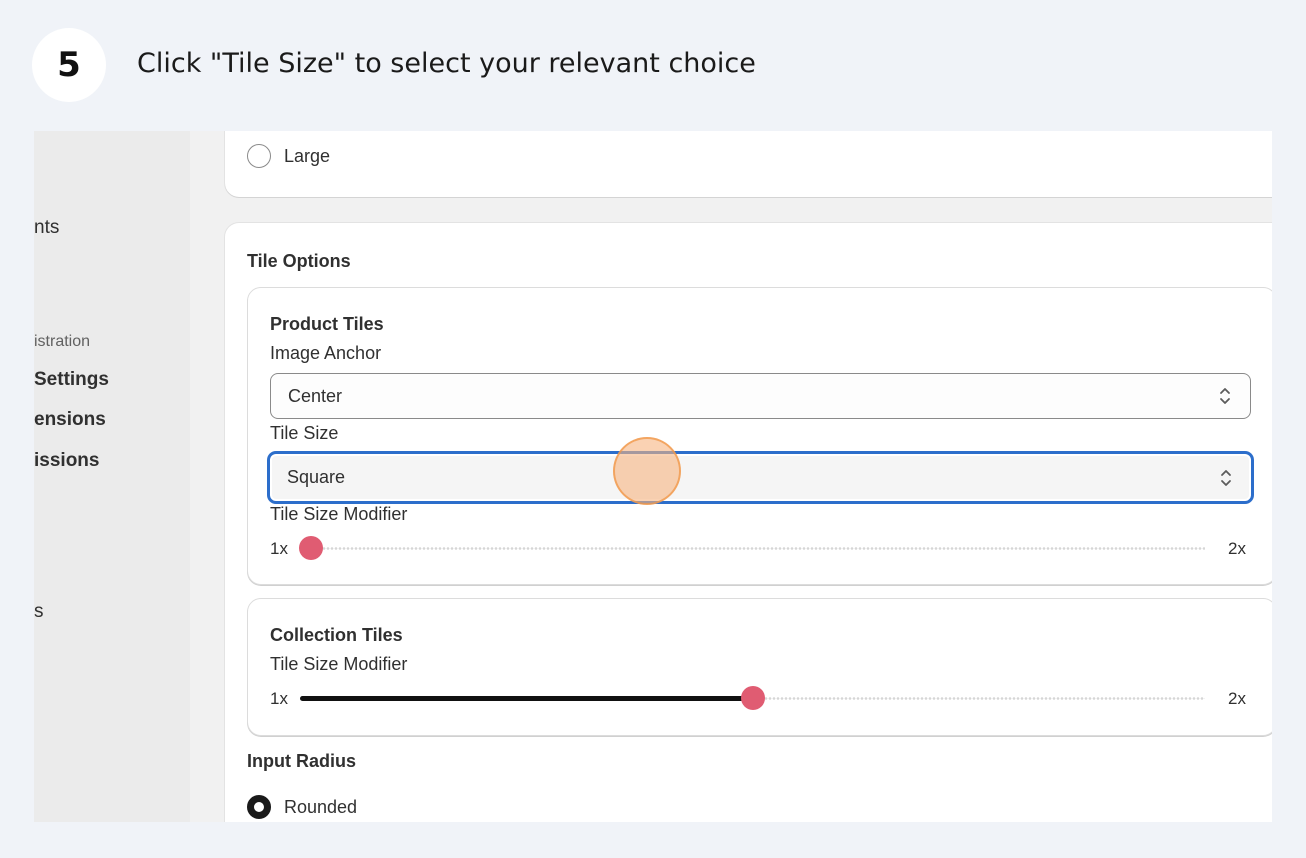 Image resolution: width=1306 pixels, height=858 pixels. Describe the element at coordinates (316, 477) in the screenshot. I see `tile-size-value: Square` at that location.